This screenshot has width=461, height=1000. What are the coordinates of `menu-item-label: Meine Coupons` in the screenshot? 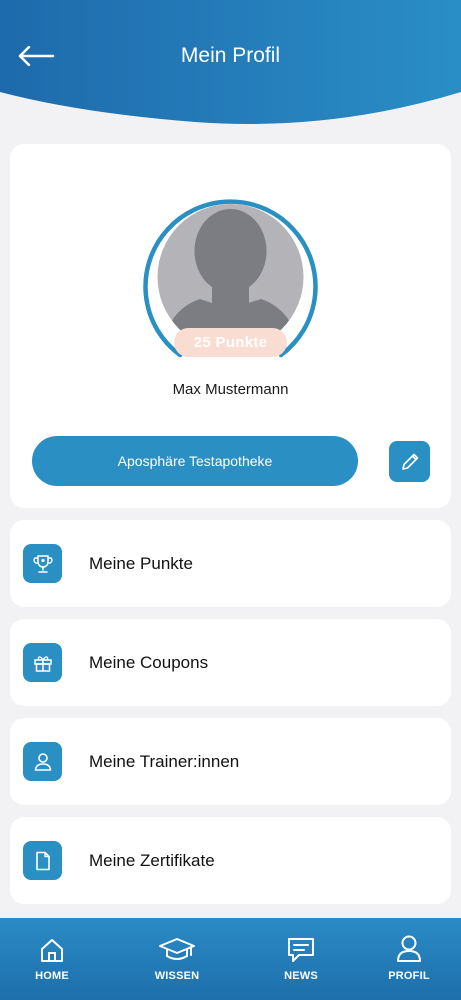 It's located at (149, 662).